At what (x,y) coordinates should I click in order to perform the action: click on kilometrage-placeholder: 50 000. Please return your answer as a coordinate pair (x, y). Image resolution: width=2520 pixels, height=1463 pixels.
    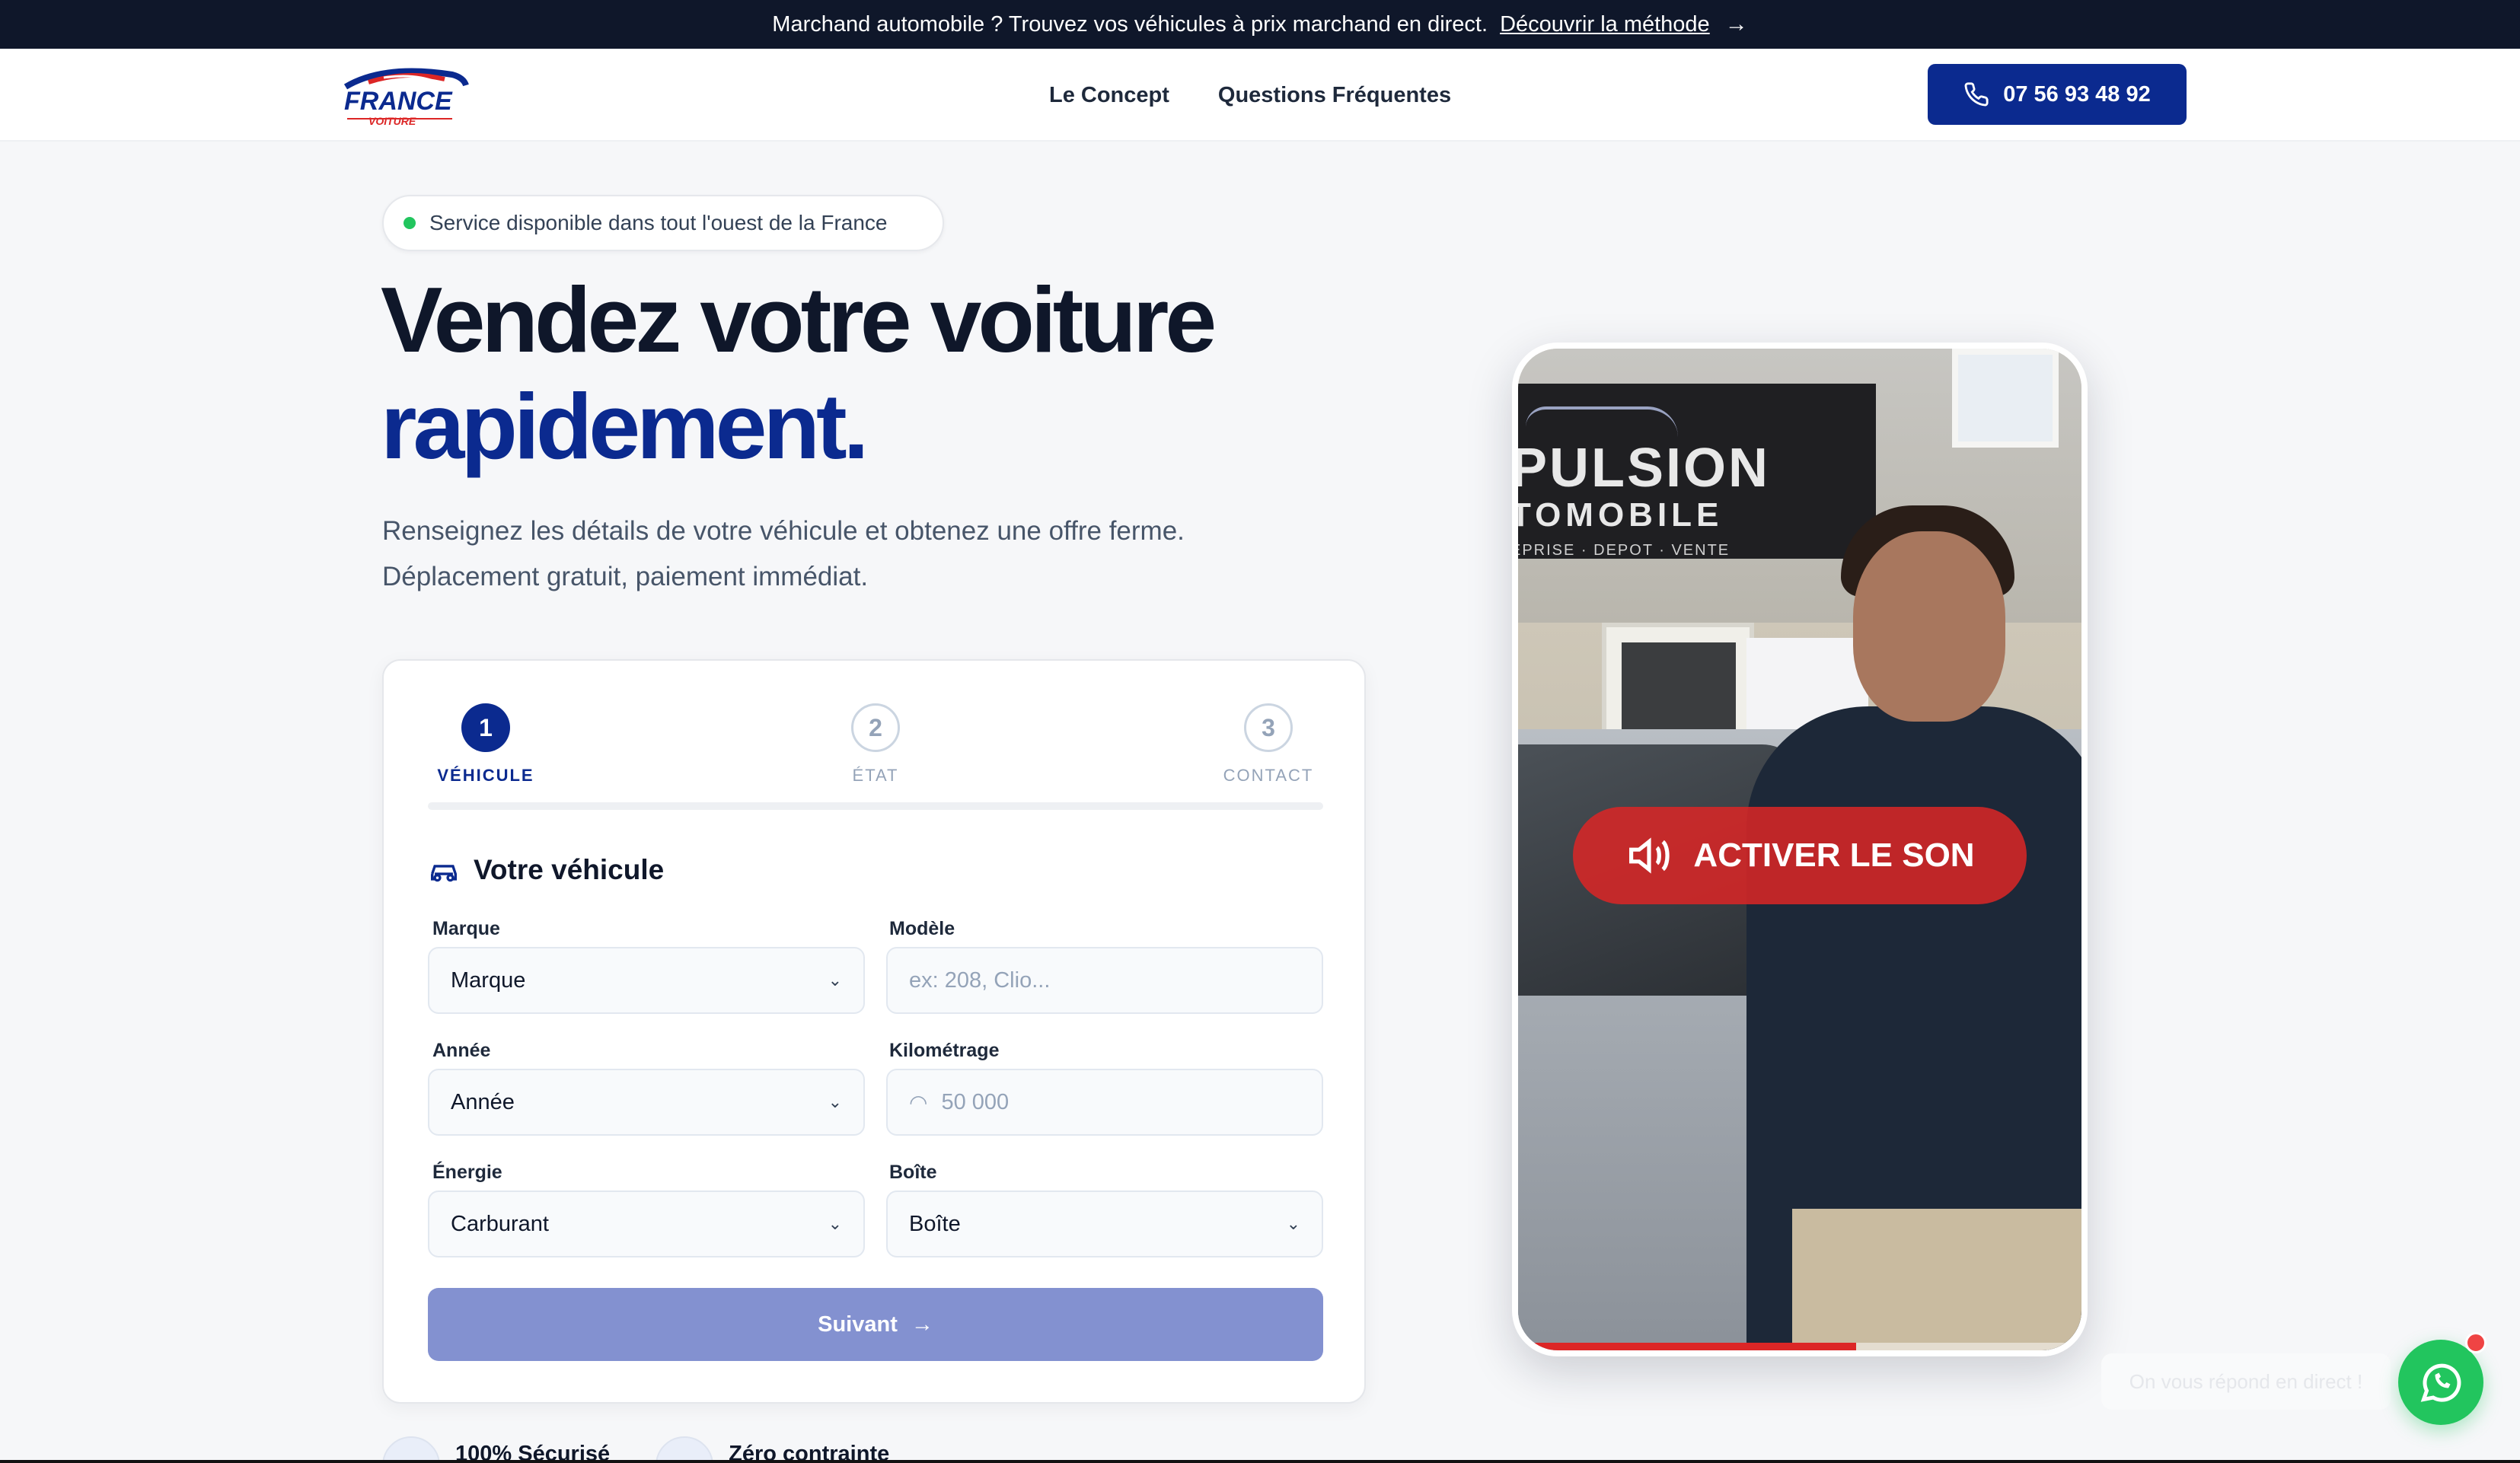
    Looking at the image, I should click on (975, 1101).